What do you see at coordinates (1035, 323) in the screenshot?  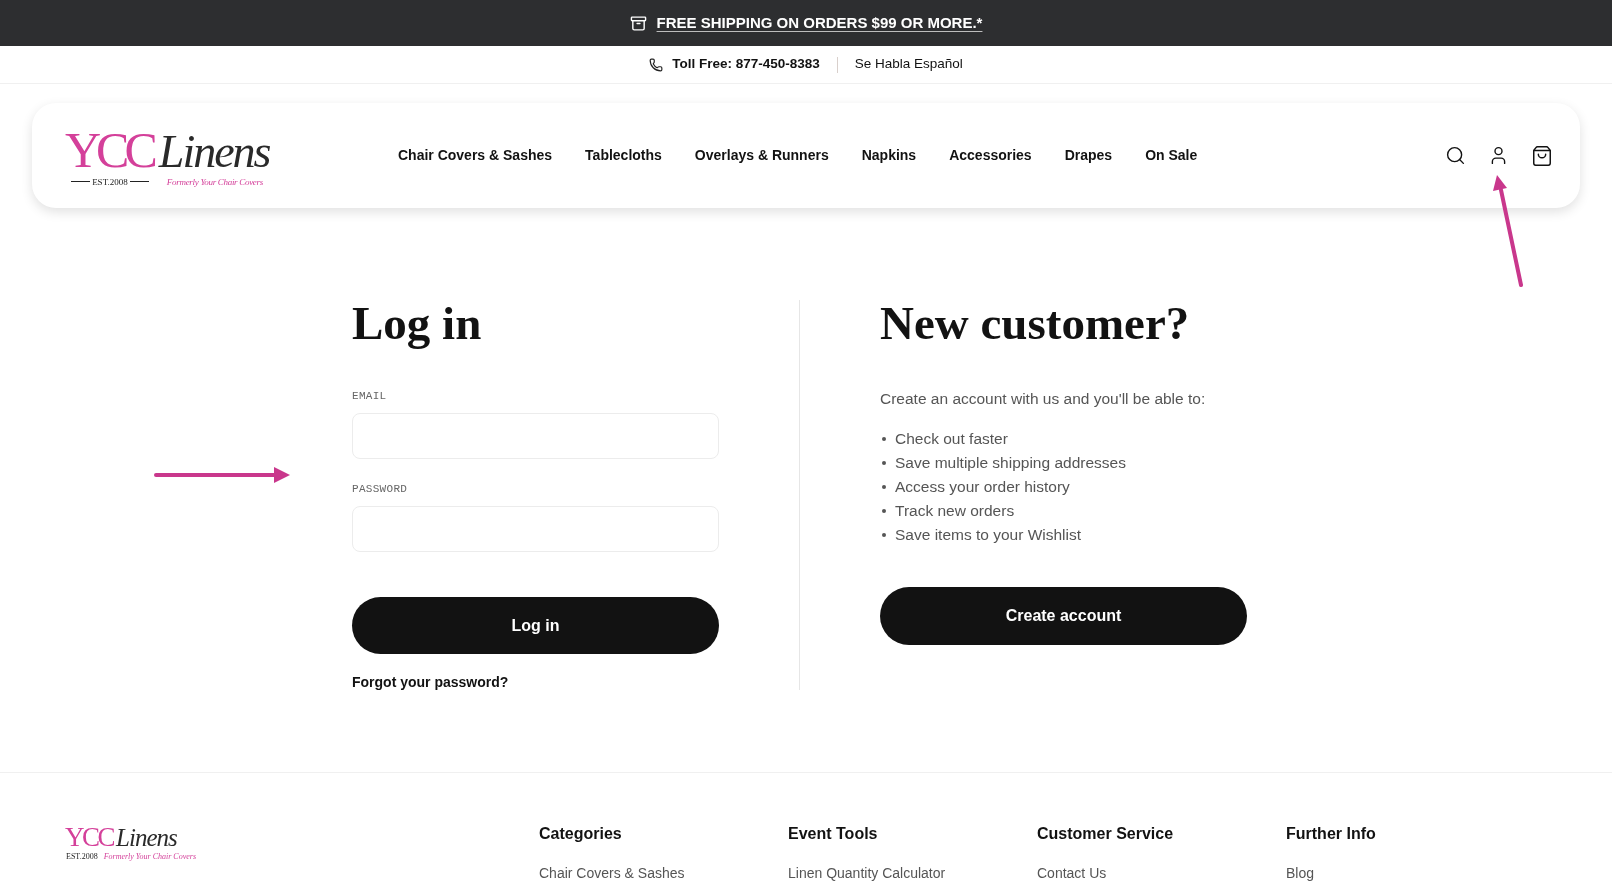 I see `new-customer-title: New customer?` at bounding box center [1035, 323].